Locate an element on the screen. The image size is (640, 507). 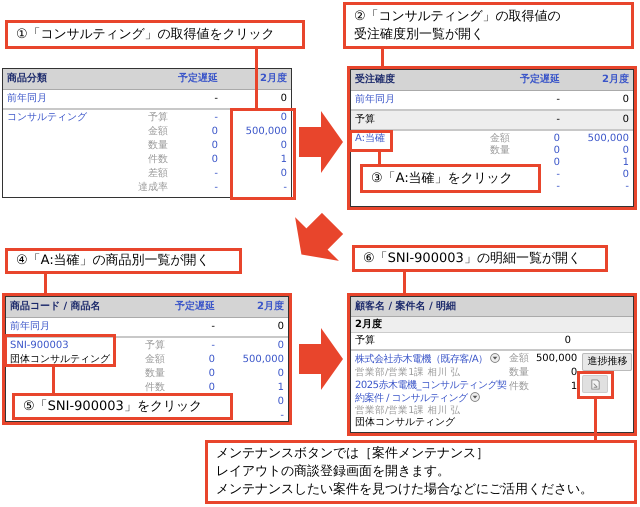
metric-label: 達成率 is located at coordinates (152, 188).